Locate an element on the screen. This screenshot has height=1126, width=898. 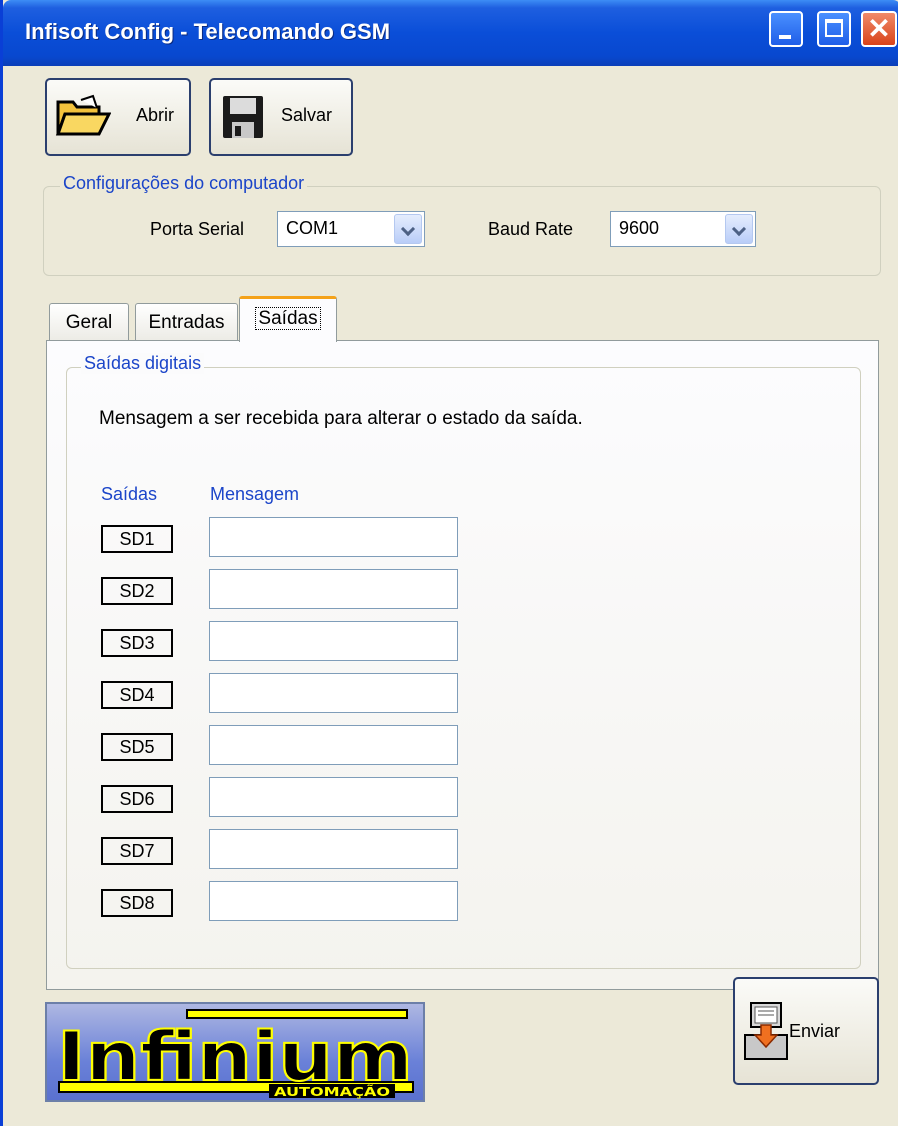
message-input-sd3 is located at coordinates (333, 641).